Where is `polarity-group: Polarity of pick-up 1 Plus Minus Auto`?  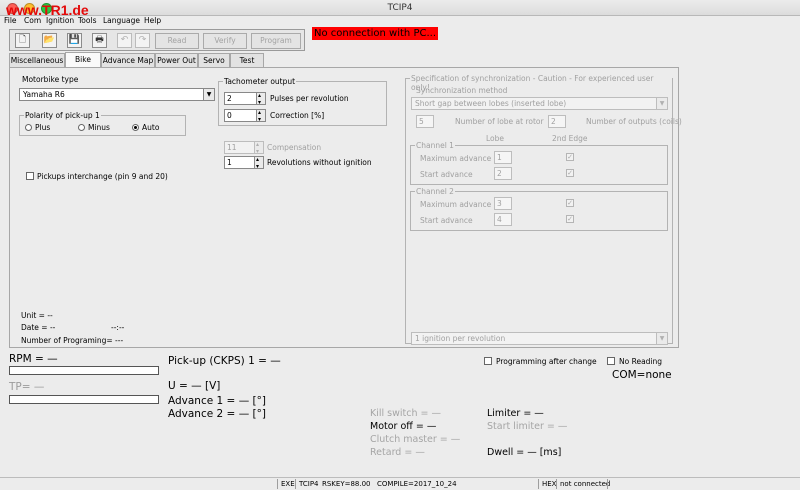
polarity-group: Polarity of pick-up 1 Plus Minus Auto is located at coordinates (102, 123).